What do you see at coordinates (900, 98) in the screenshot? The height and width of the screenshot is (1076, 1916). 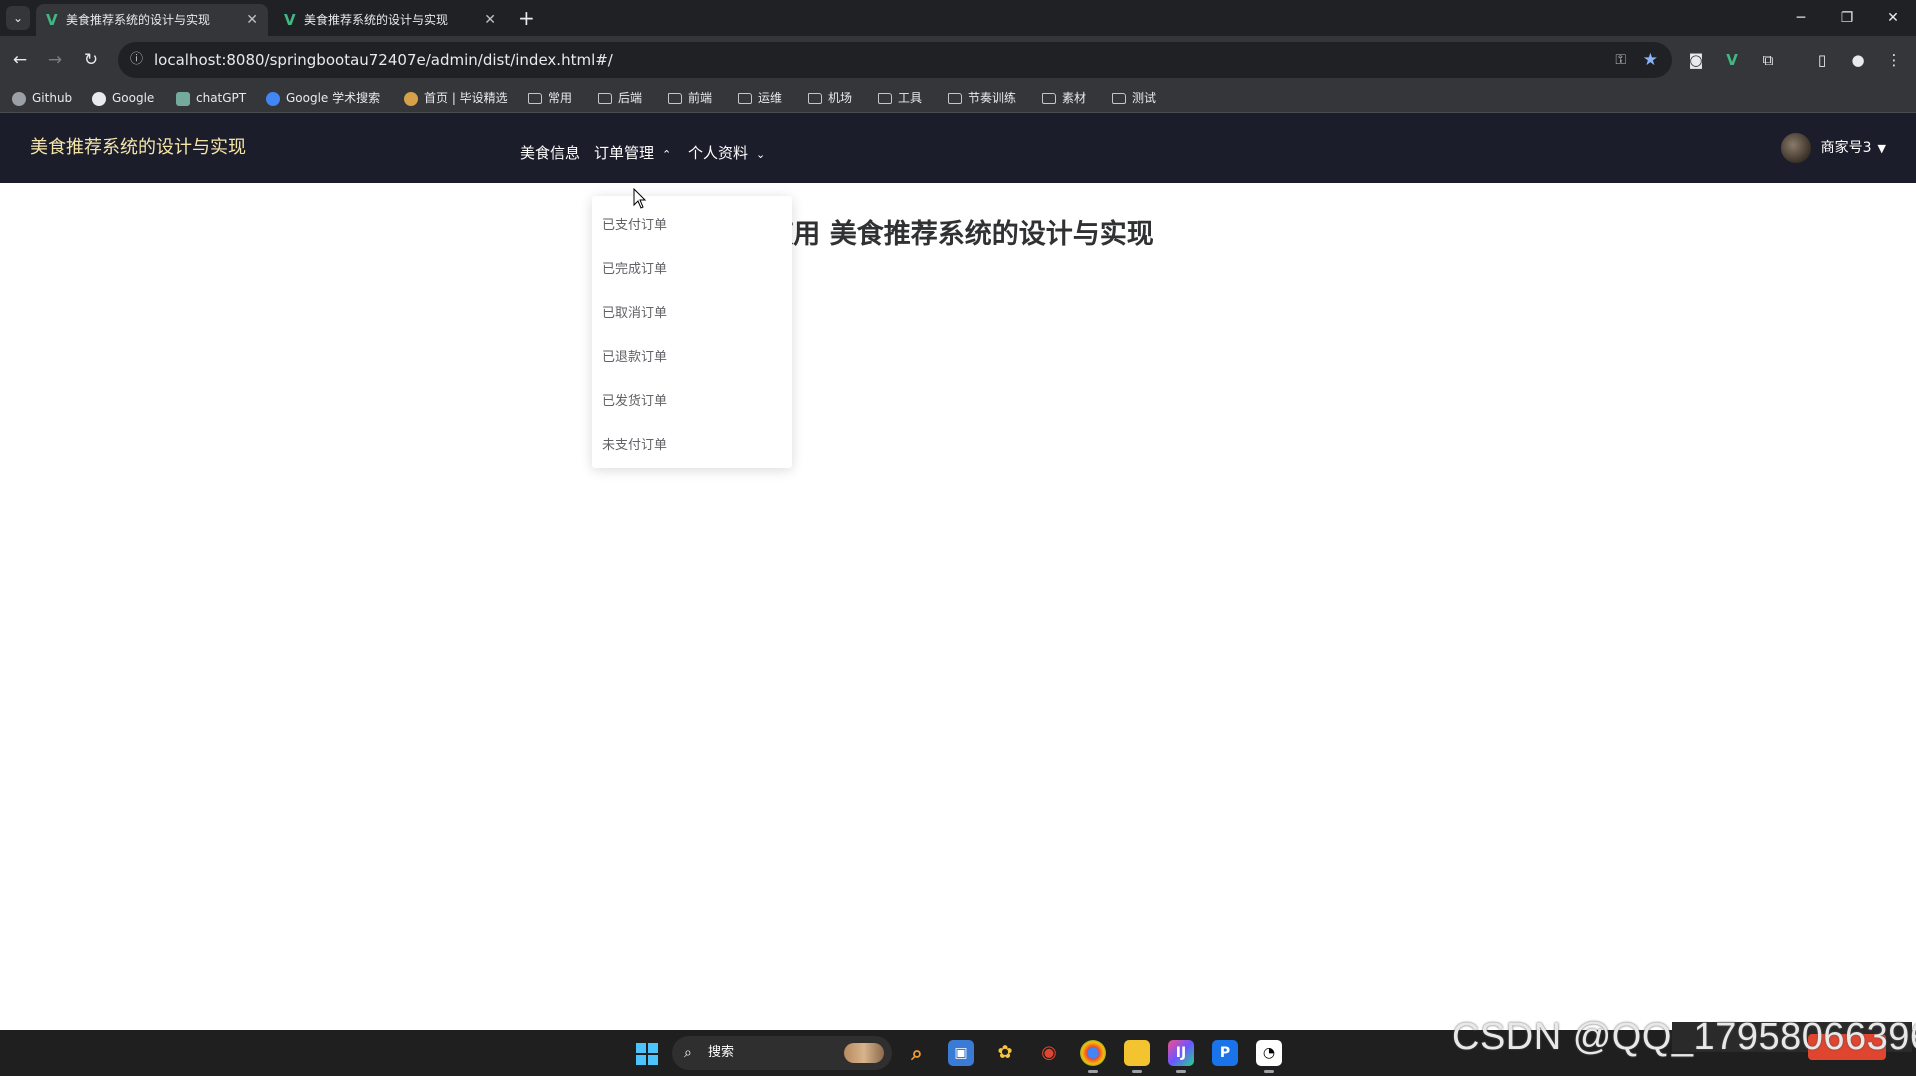 I see `bookmark-folder-tools: 工具` at bounding box center [900, 98].